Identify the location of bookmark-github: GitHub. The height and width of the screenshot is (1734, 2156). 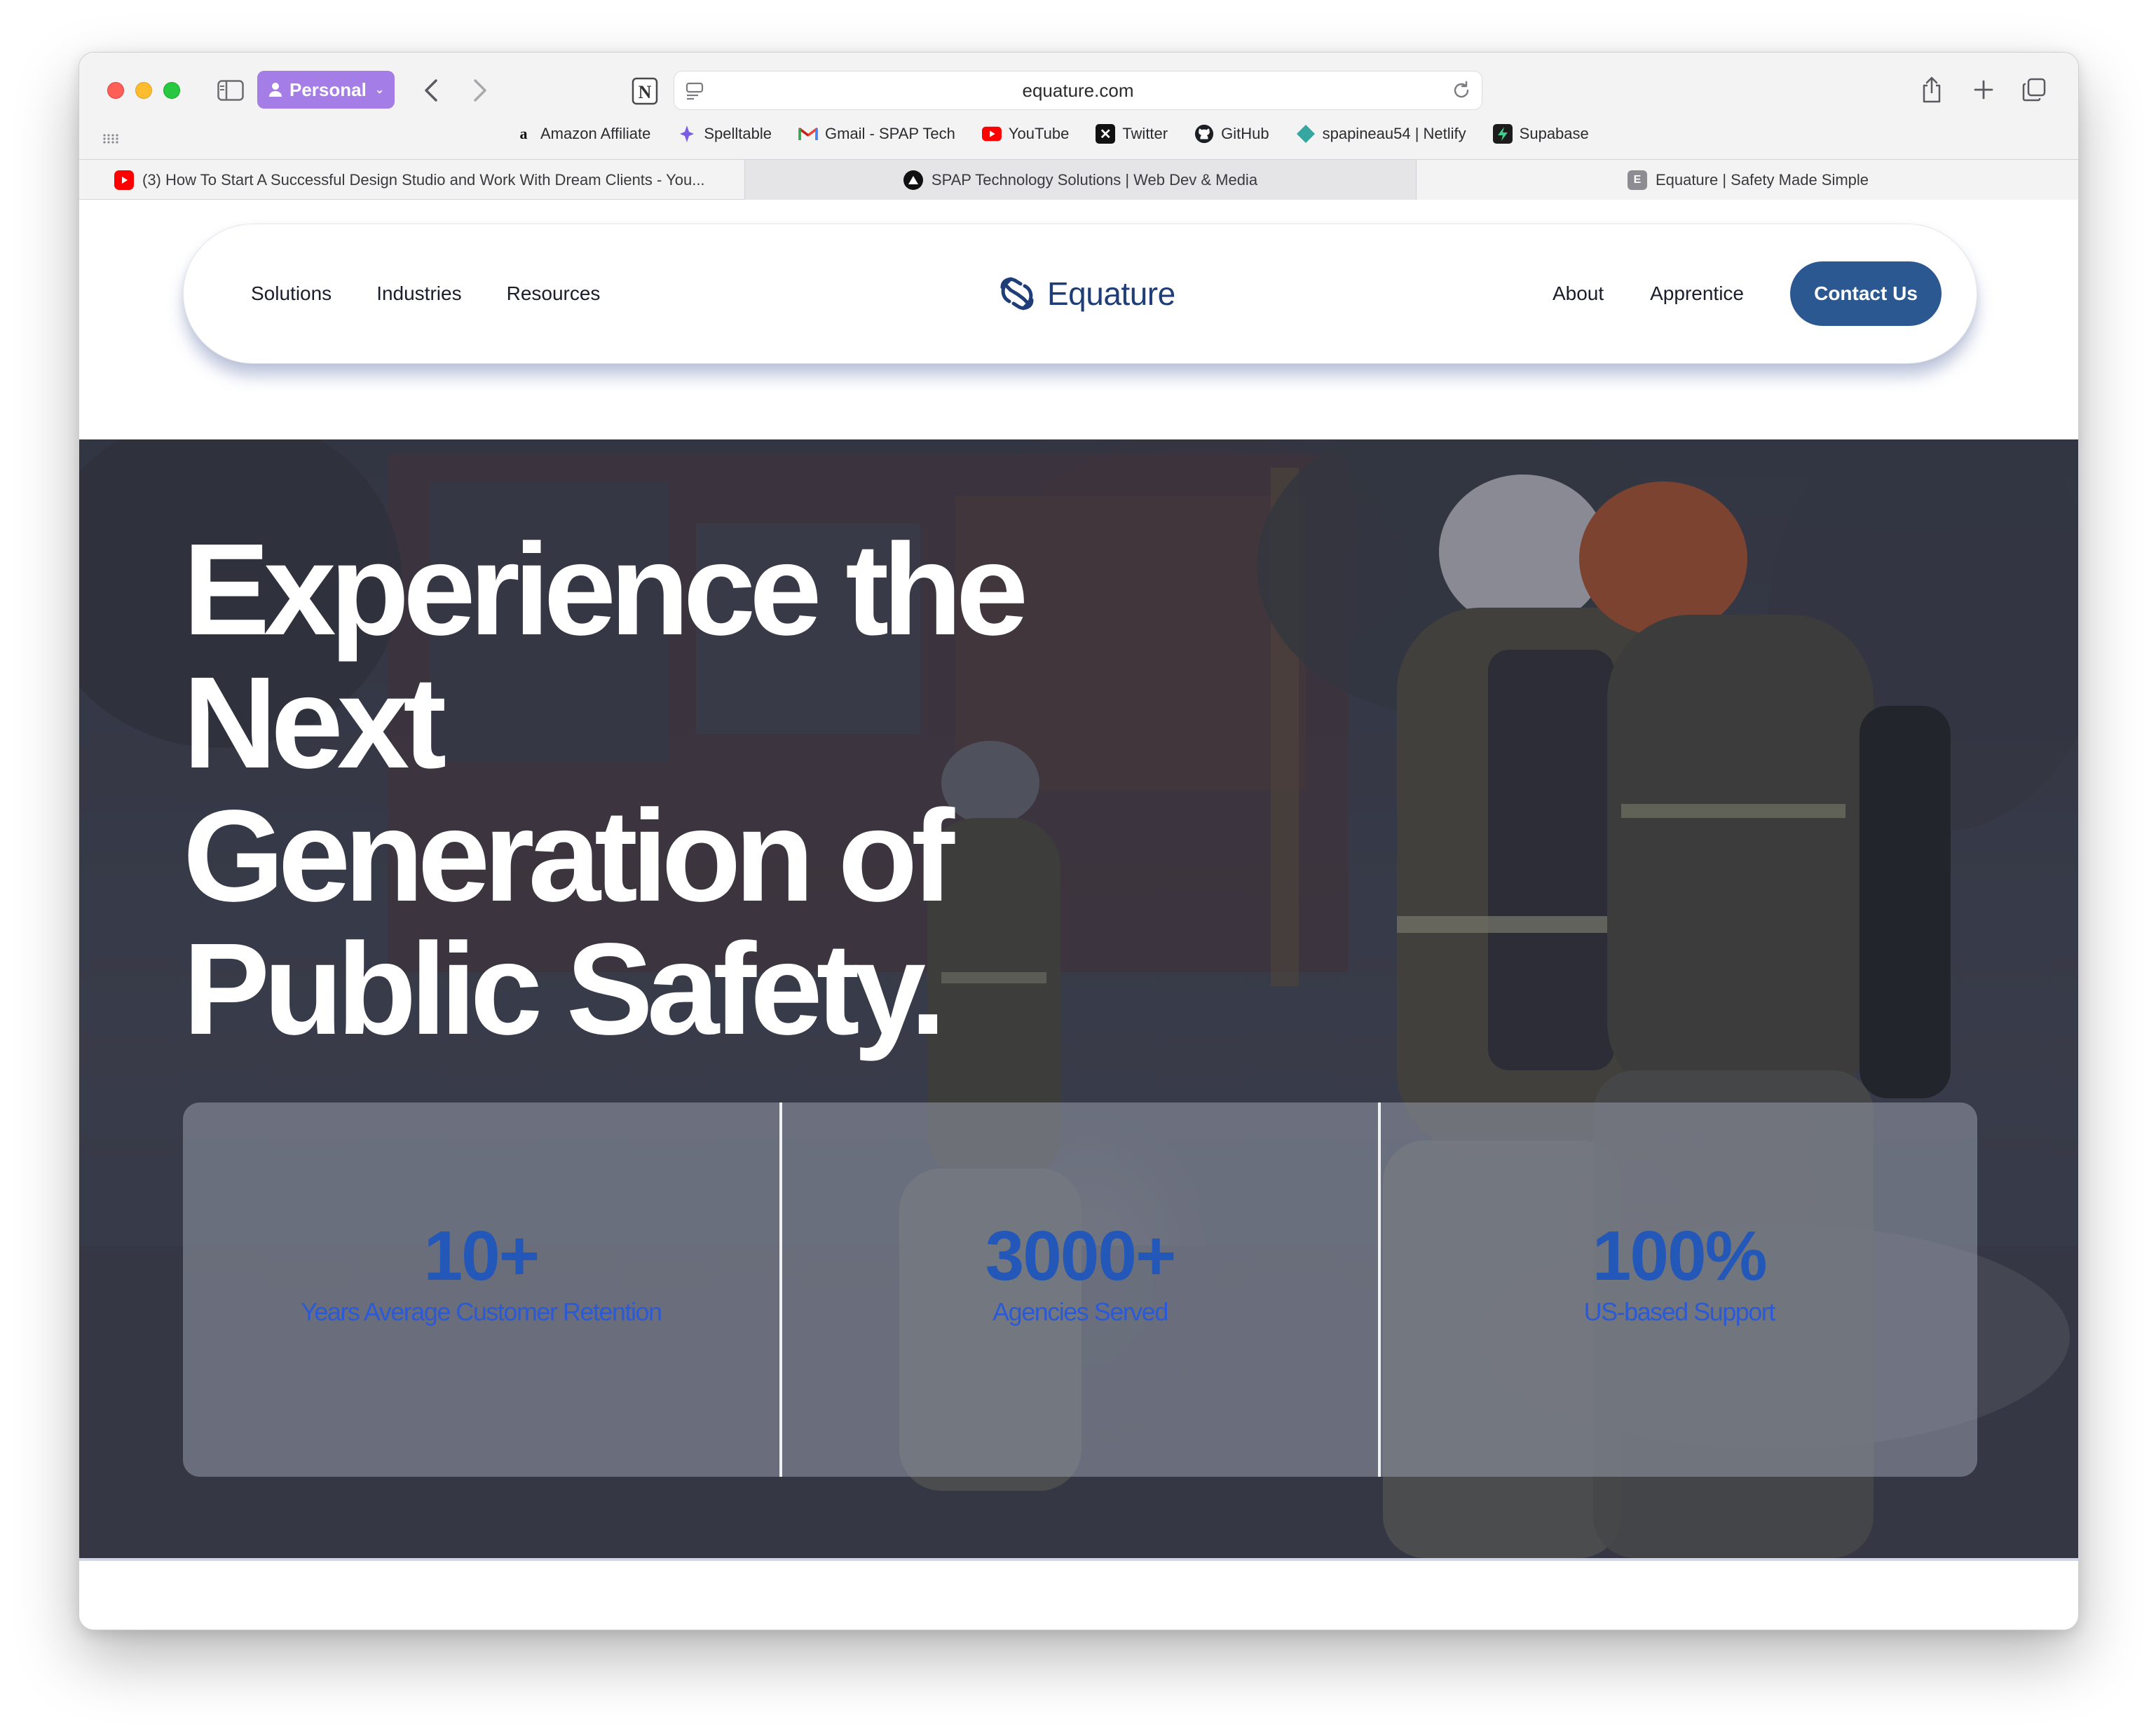
(1231, 134).